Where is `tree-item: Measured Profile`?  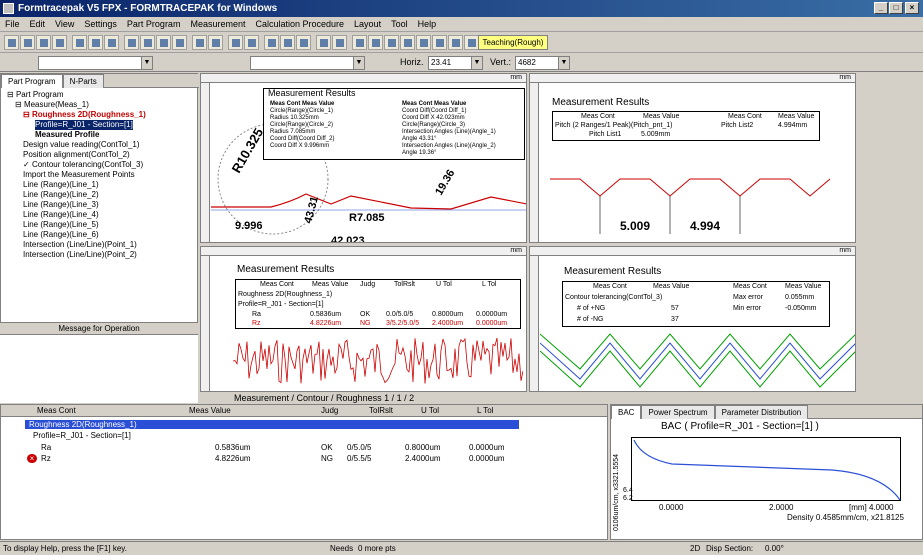 tree-item: Measured Profile is located at coordinates (97, 135).